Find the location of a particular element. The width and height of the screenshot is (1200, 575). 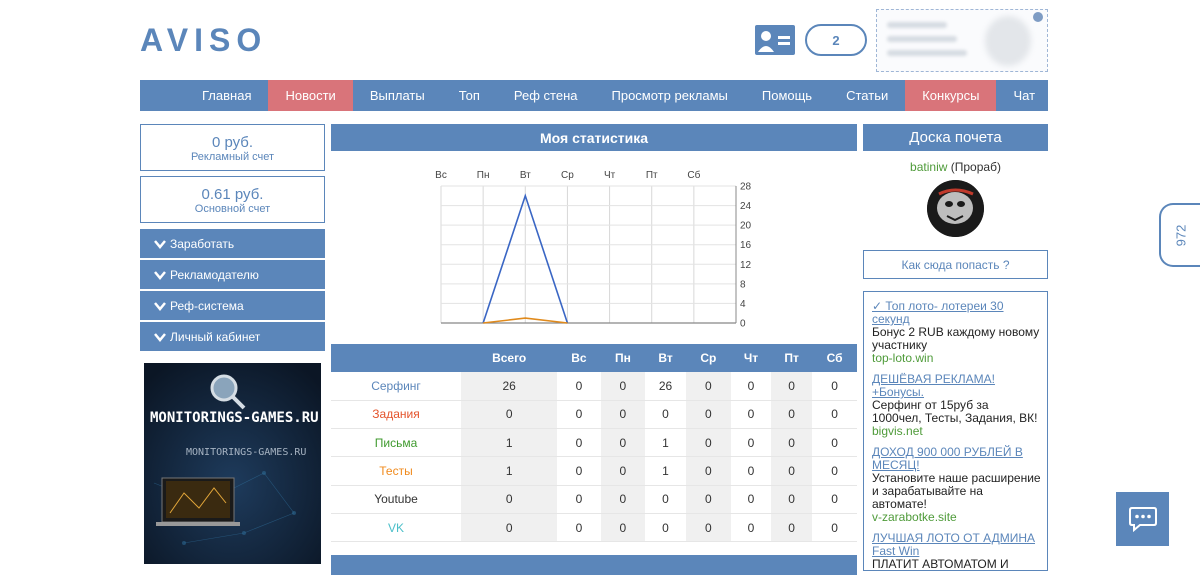

ad-url: bigvis.net is located at coordinates (956, 431).